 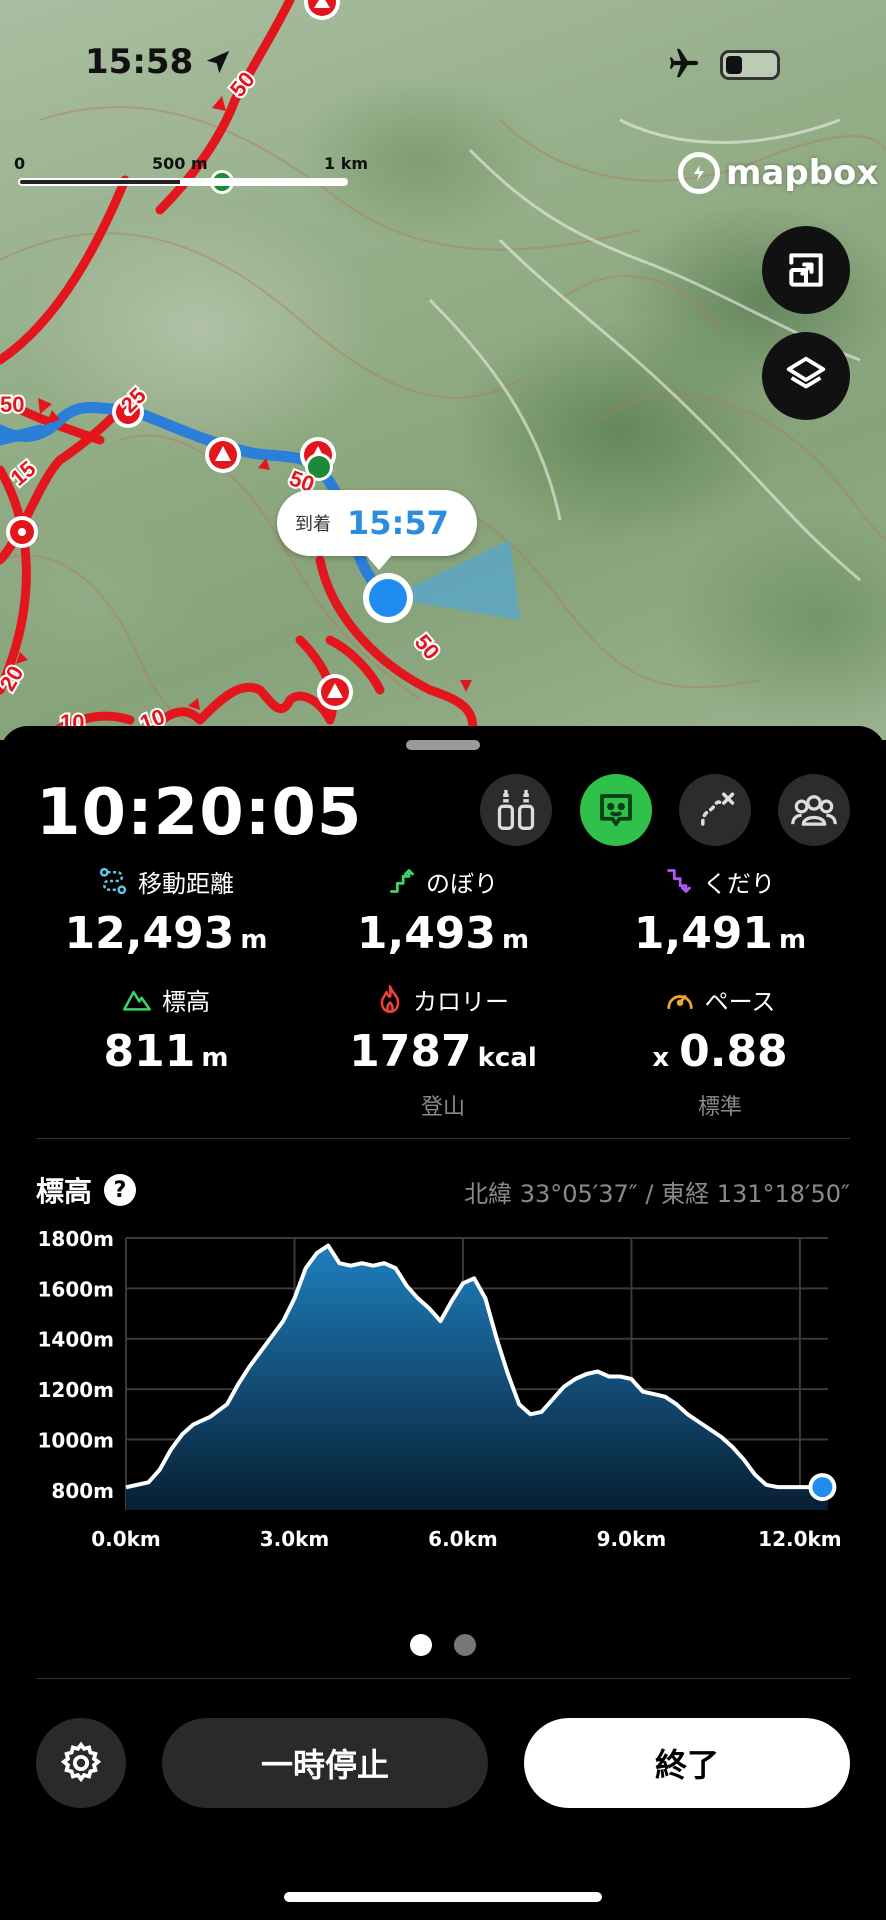 I want to click on calories-label: カロリー, so click(x=461, y=1001).